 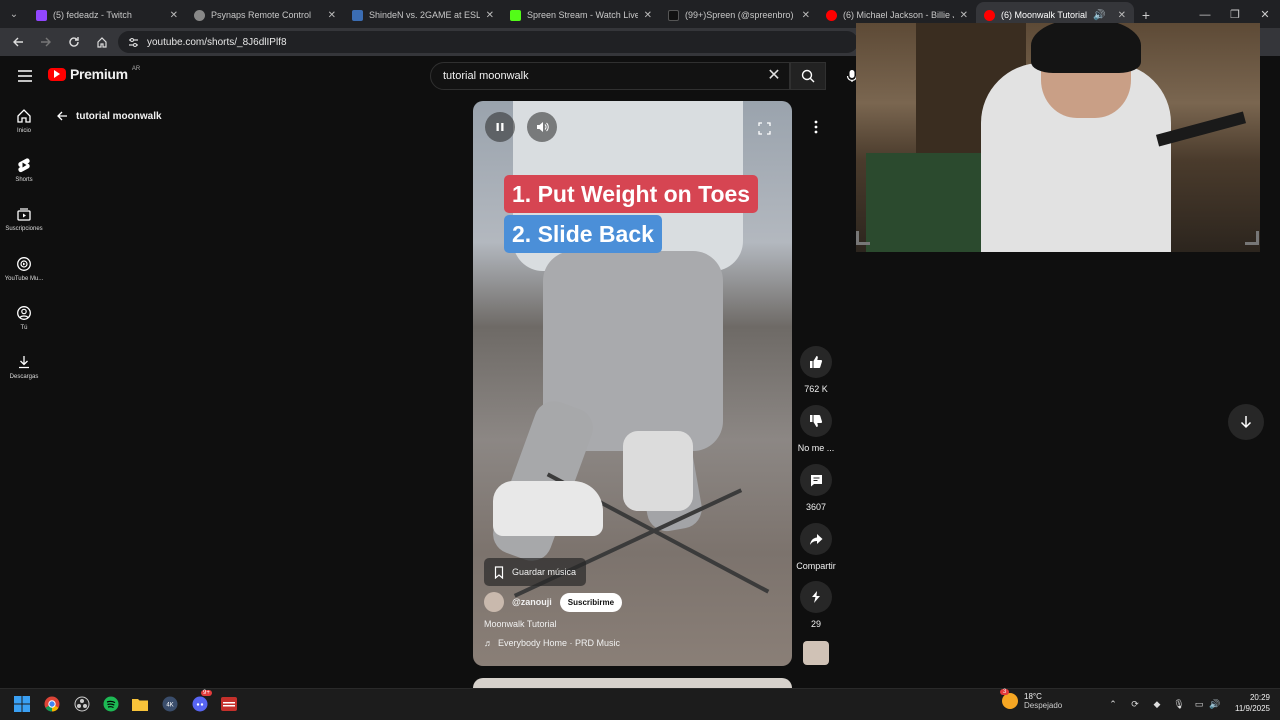 What do you see at coordinates (739, 15) in the screenshot?
I see `browser-tab-5: (99+)Spreen (@spreenbro) ofic ✕` at bounding box center [739, 15].